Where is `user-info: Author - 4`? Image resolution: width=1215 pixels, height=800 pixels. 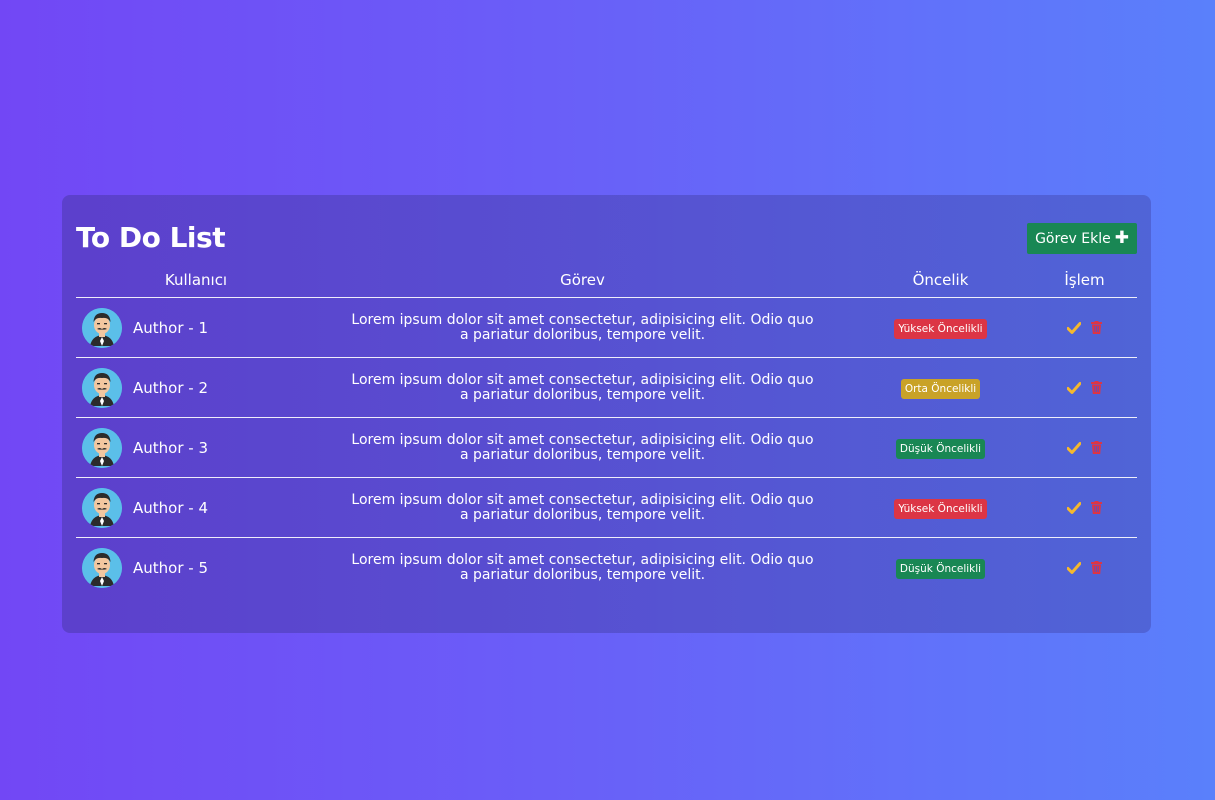 user-info: Author - 4 is located at coordinates (196, 507).